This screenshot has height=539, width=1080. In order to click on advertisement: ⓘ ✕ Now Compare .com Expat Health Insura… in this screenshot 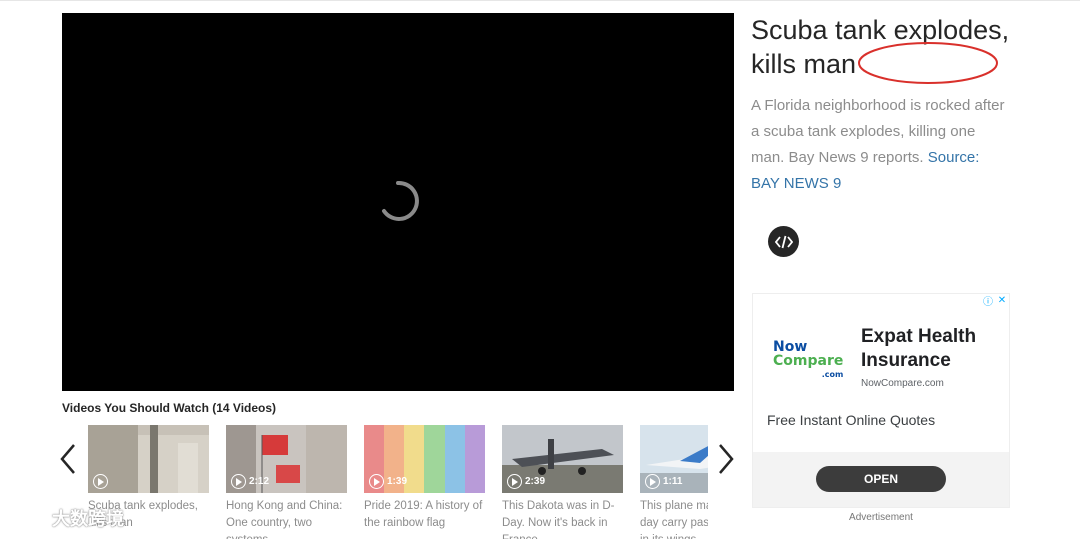, I will do `click(881, 400)`.